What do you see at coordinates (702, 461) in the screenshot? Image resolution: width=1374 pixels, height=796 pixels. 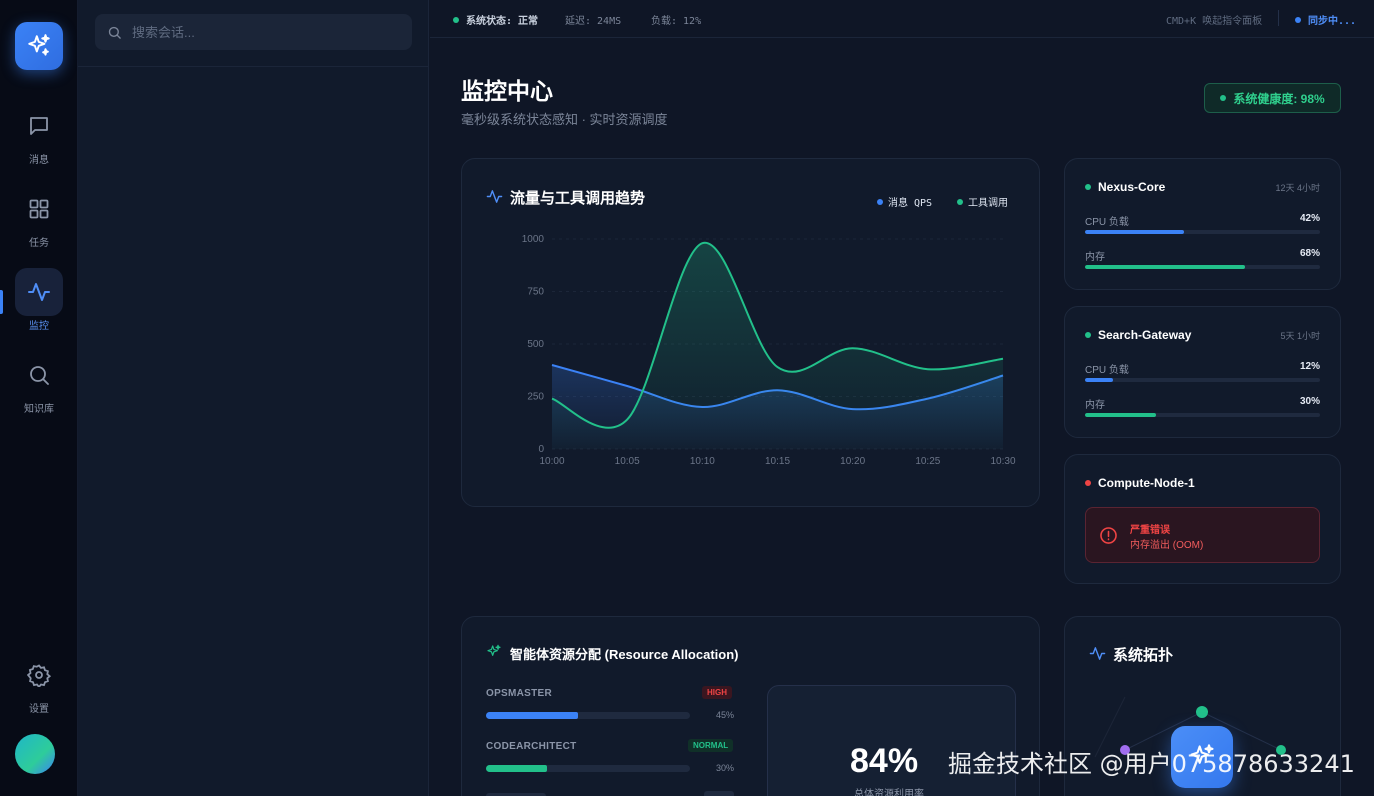 I see `x-tick-label: 10:10` at bounding box center [702, 461].